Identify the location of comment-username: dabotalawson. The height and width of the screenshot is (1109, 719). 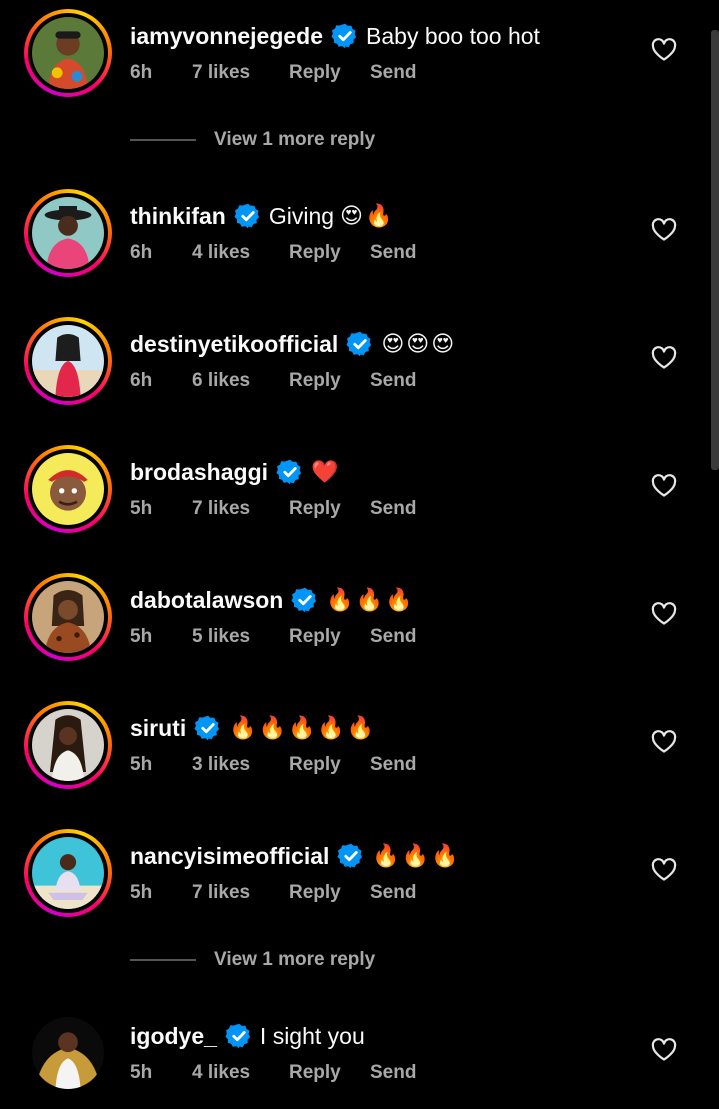
(206, 600).